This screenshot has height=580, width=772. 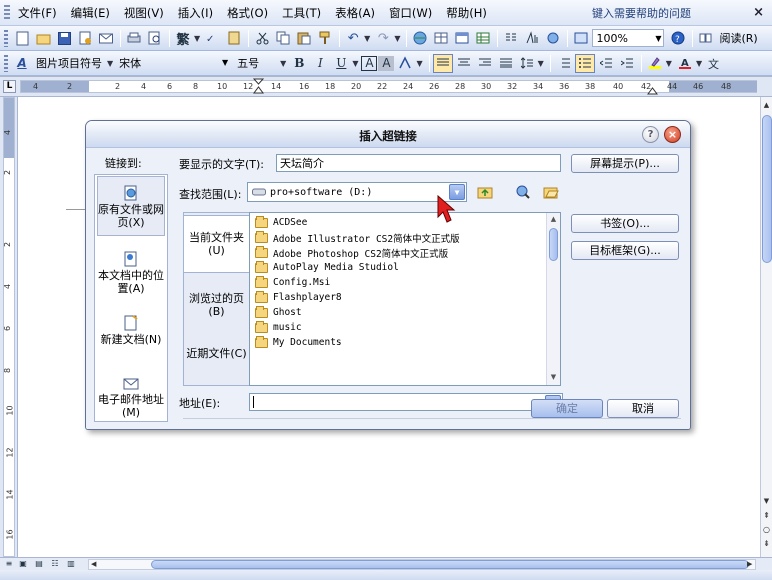 What do you see at coordinates (23, 564) in the screenshot?
I see `web-view-icon: ▣` at bounding box center [23, 564].